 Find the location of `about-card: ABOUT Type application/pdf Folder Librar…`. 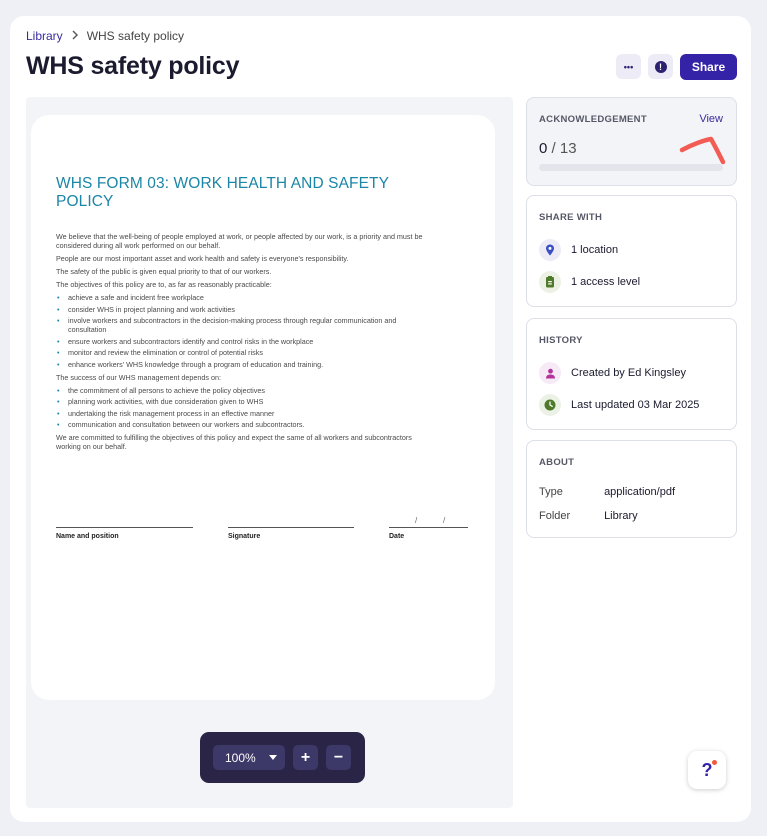

about-card: ABOUT Type application/pdf Folder Librar… is located at coordinates (631, 489).